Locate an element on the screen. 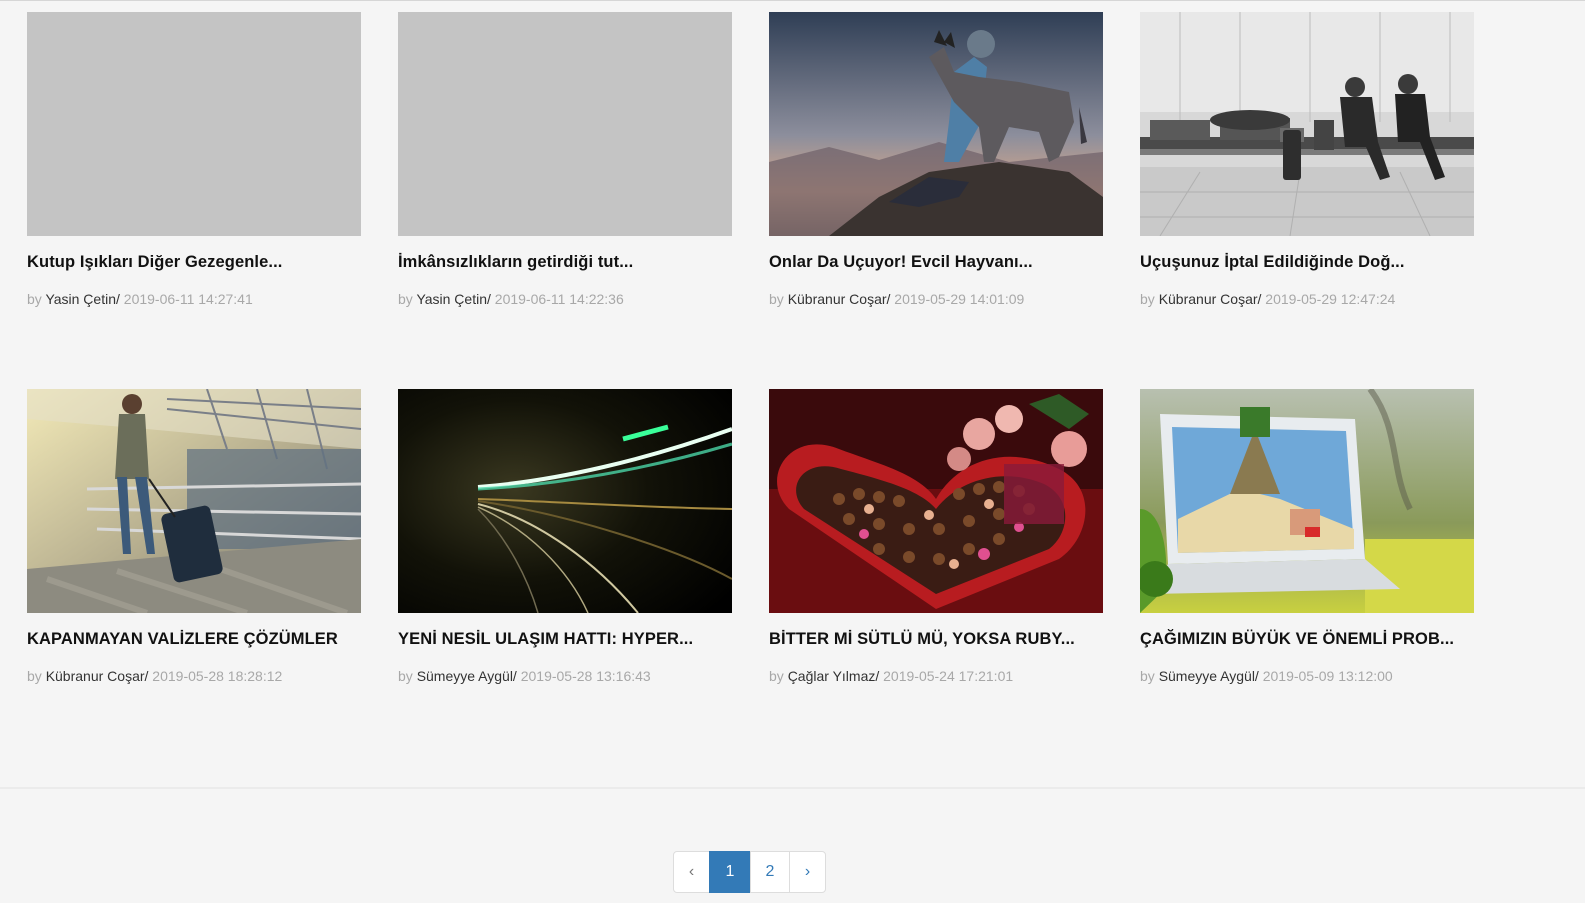 This screenshot has height=903, width=1585. woman-with-suitcase-image is located at coordinates (194, 501).